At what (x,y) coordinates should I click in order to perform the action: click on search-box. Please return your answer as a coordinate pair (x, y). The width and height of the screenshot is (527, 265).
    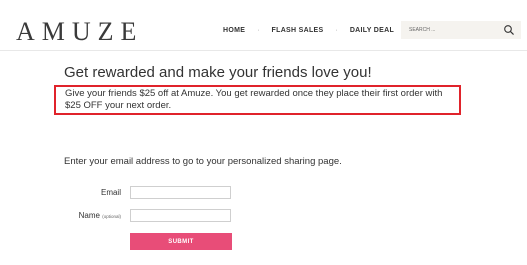
    Looking at the image, I should click on (461, 30).